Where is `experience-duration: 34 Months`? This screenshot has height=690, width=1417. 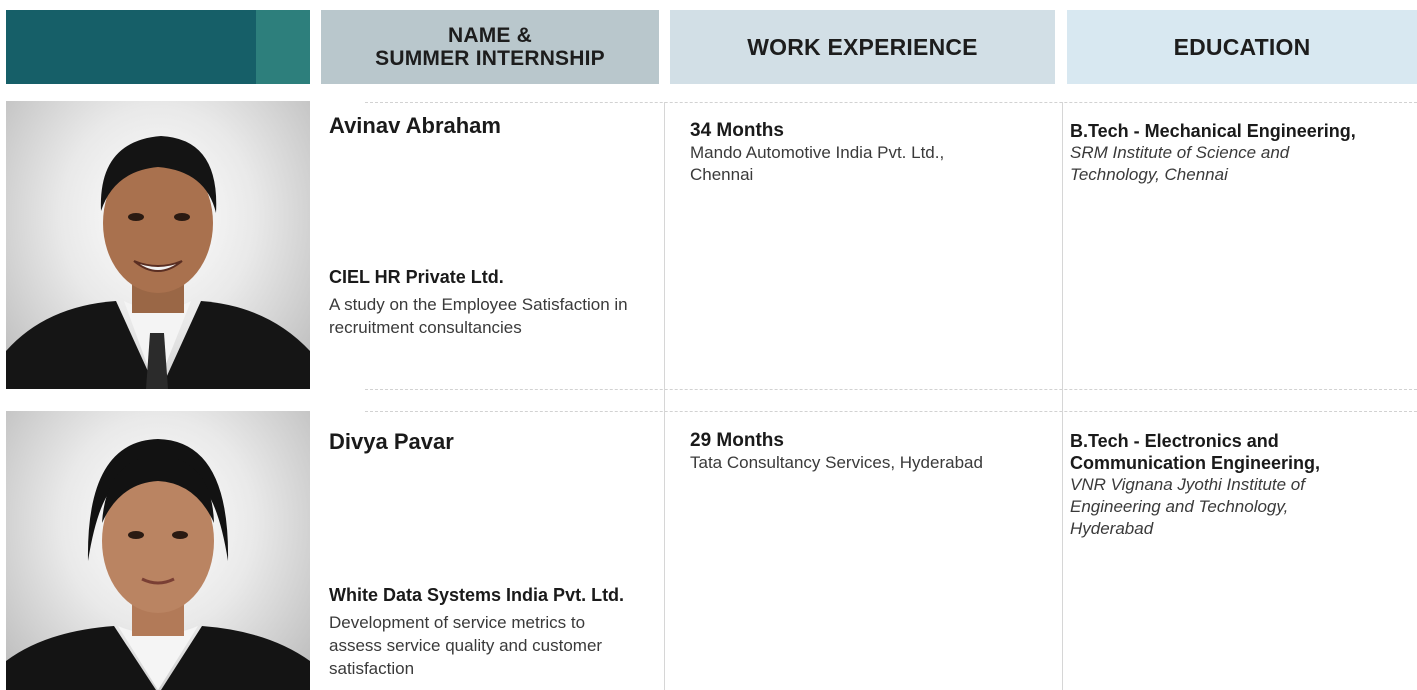 experience-duration: 34 Months is located at coordinates (737, 130).